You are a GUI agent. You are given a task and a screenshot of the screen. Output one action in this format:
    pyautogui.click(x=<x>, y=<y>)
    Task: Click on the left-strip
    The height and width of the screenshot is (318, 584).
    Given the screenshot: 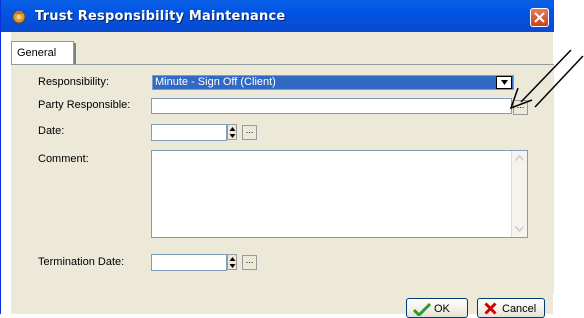 What is the action you would take?
    pyautogui.click(x=6, y=173)
    